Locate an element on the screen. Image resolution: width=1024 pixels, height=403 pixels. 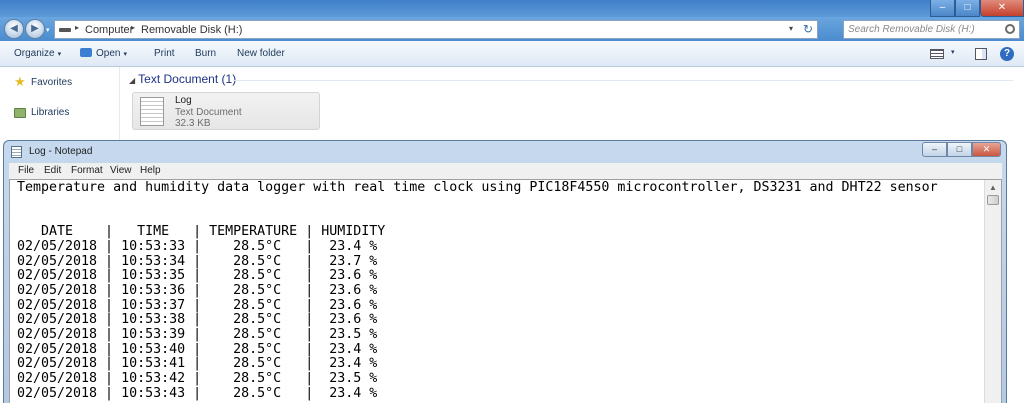
print-button: Print is located at coordinates (164, 53).